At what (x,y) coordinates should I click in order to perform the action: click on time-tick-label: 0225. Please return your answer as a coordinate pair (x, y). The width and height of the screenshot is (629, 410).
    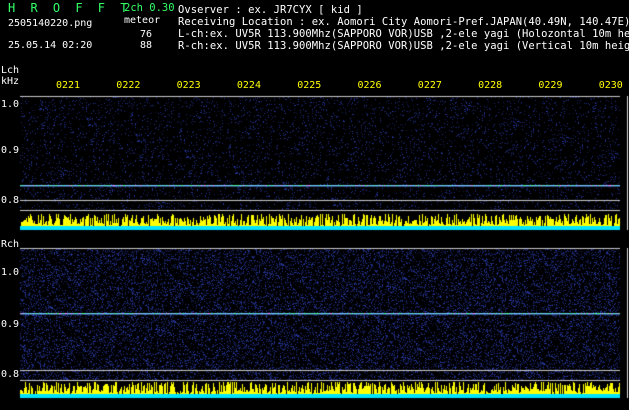
    Looking at the image, I should click on (309, 85).